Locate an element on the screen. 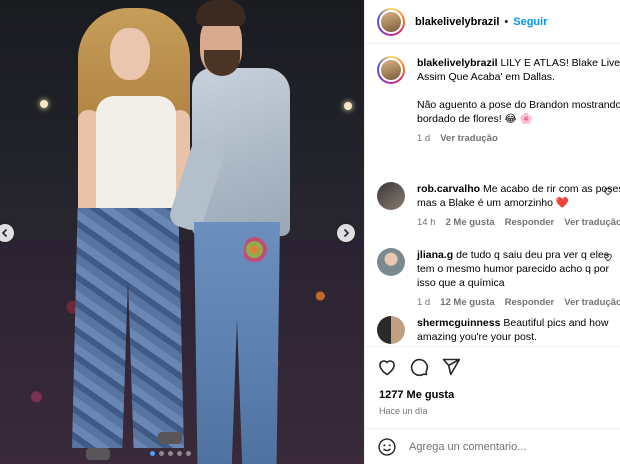 This screenshot has width=620, height=464. comment-input is located at coordinates (509, 446).